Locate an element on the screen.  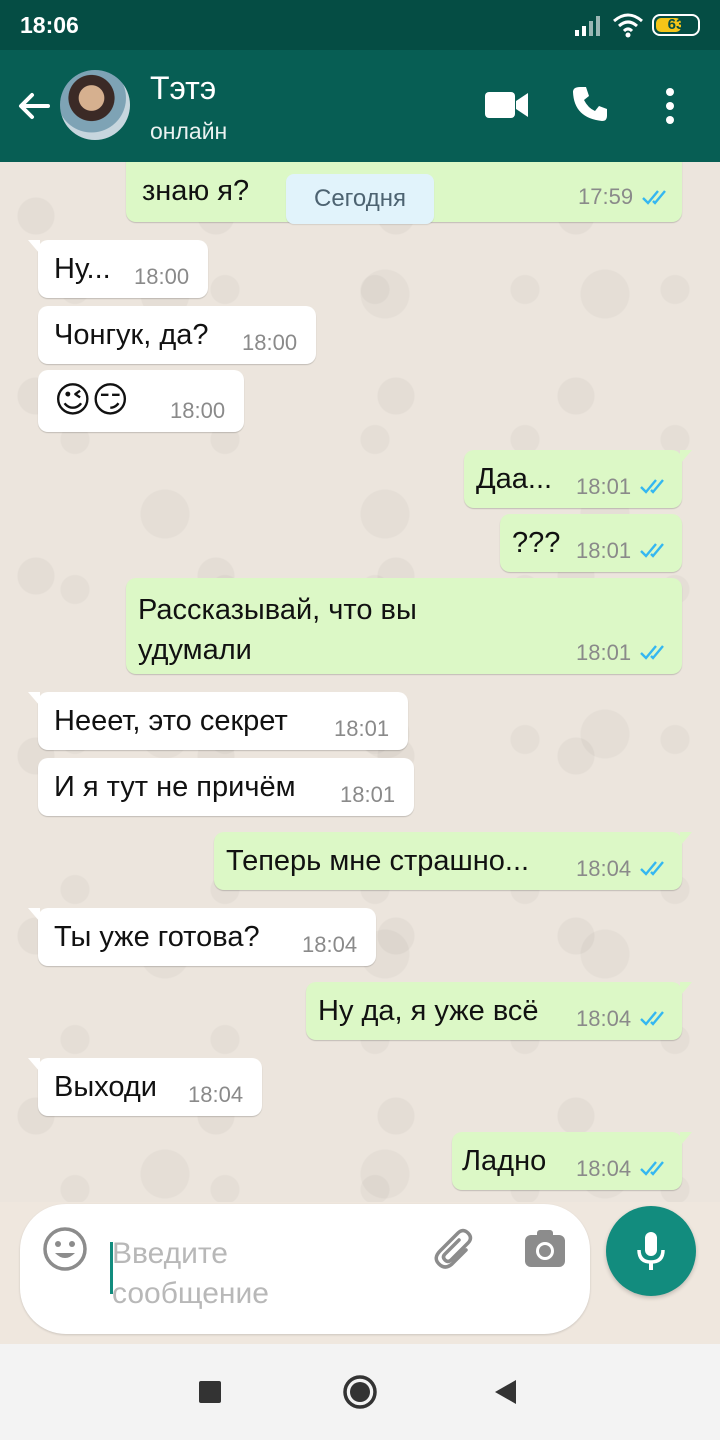
message-time: 17:59 is located at coordinates (606, 196).